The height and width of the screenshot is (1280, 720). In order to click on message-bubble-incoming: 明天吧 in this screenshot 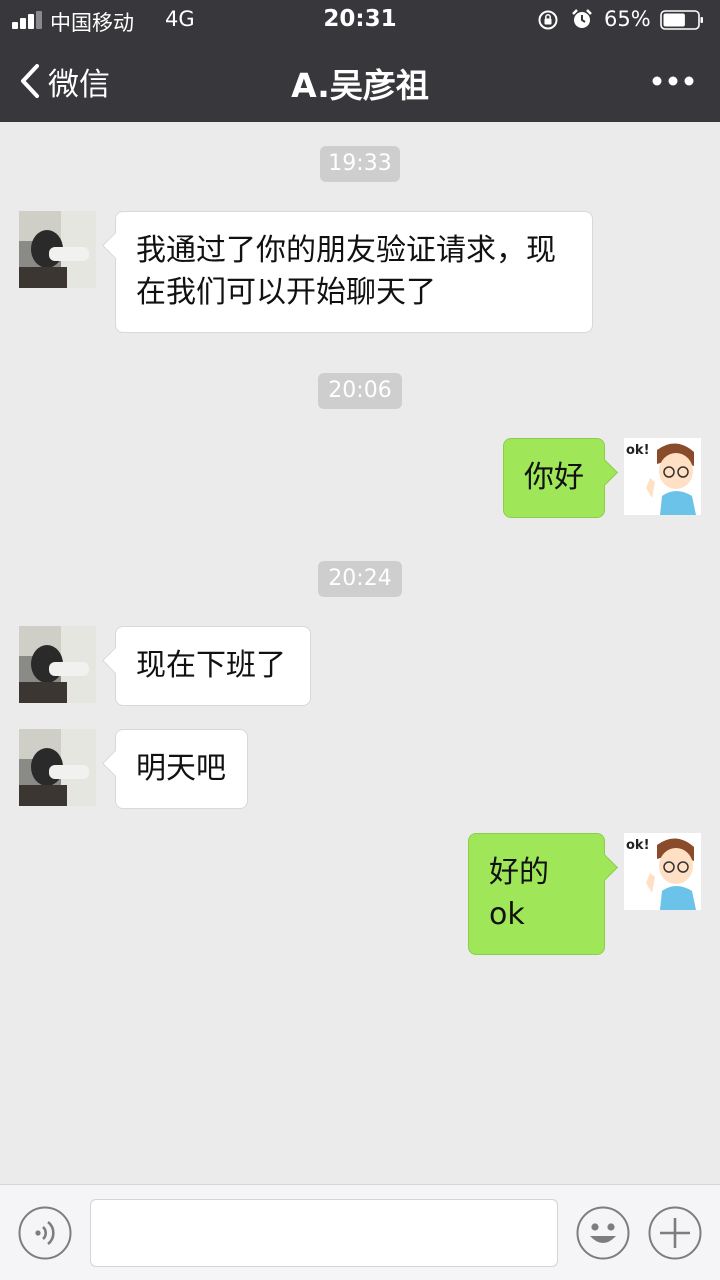, I will do `click(181, 769)`.